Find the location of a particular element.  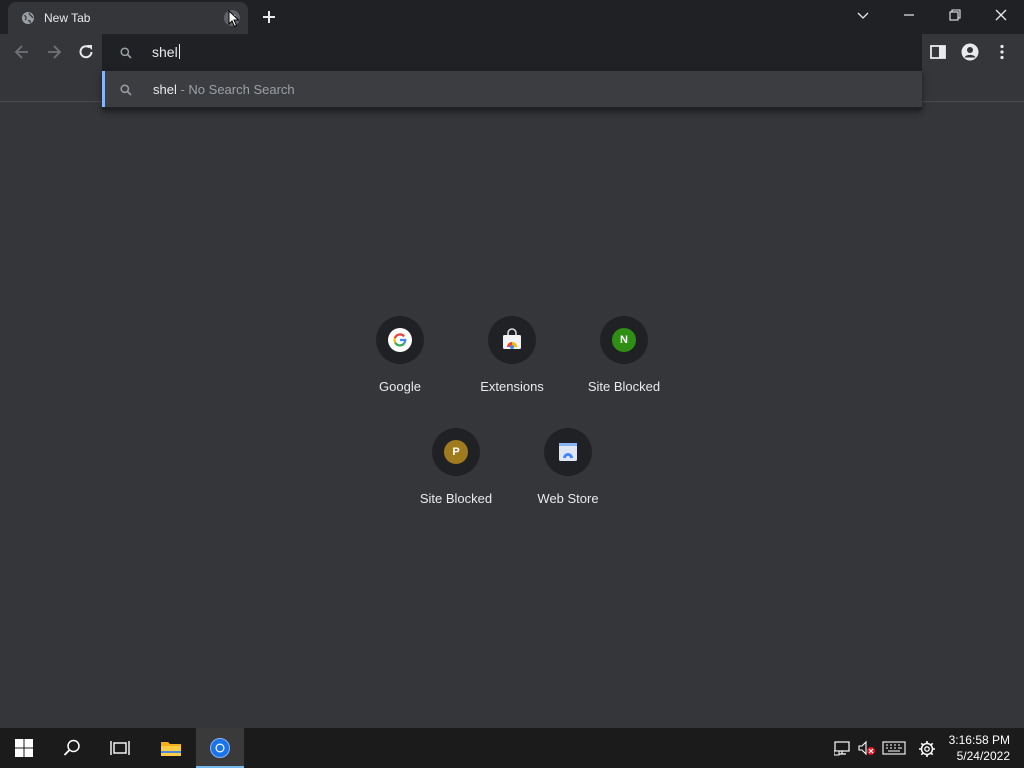

clock-time: 3:16:58 PM is located at coordinates (979, 740).